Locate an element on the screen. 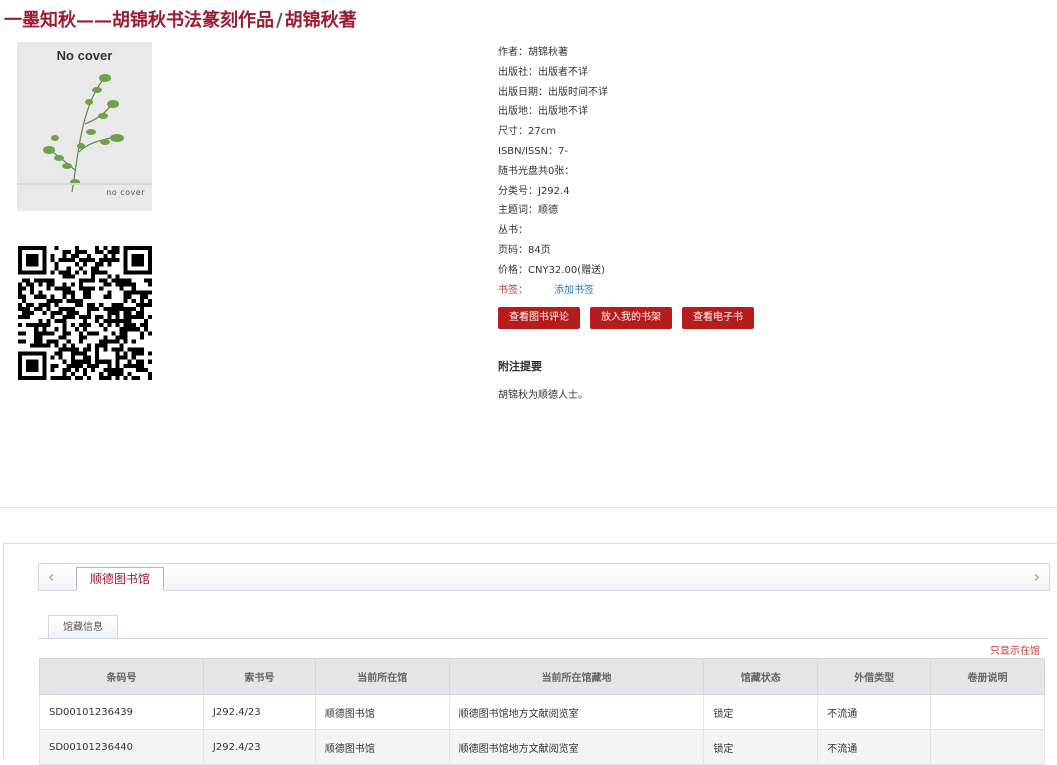 Image resolution: width=1057 pixels, height=765 pixels. meta-size: 尺寸：27cm is located at coordinates (527, 132).